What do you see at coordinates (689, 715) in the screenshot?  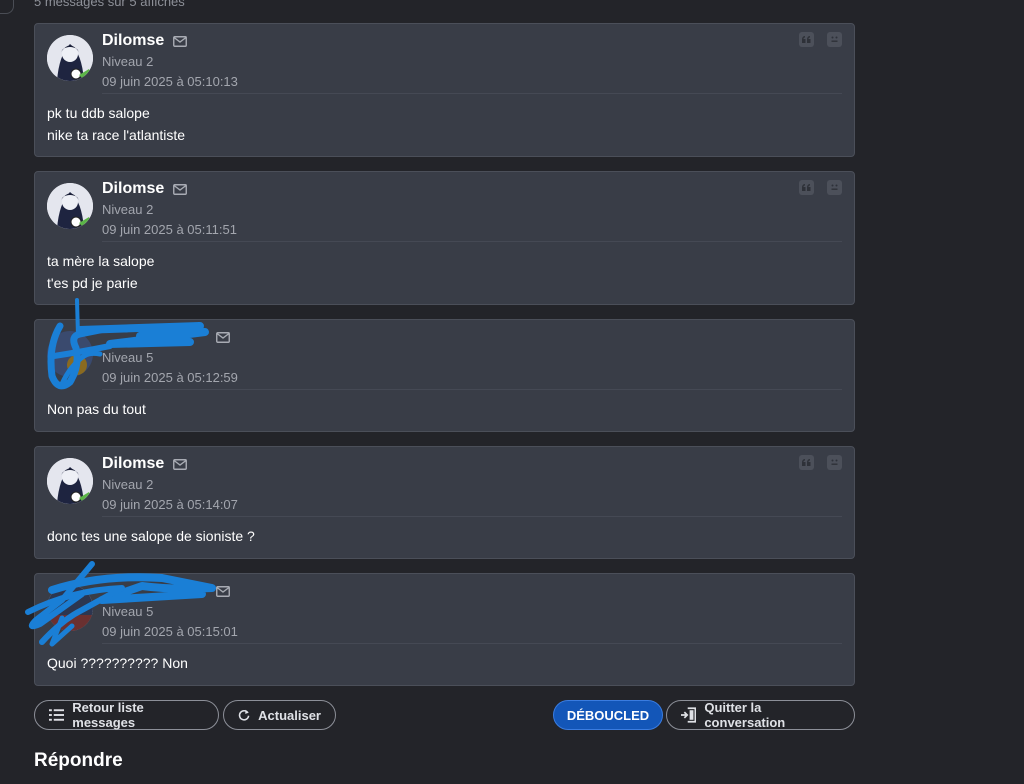 I see `exit-door-icon` at bounding box center [689, 715].